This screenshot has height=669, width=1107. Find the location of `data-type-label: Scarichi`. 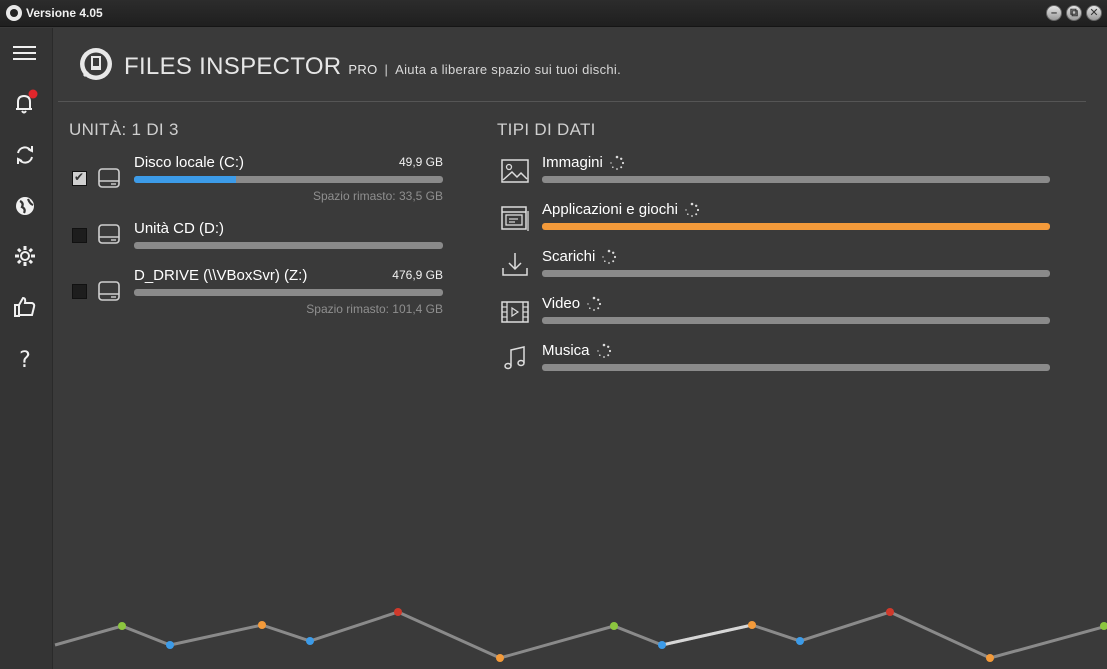

data-type-label: Scarichi is located at coordinates (569, 256).